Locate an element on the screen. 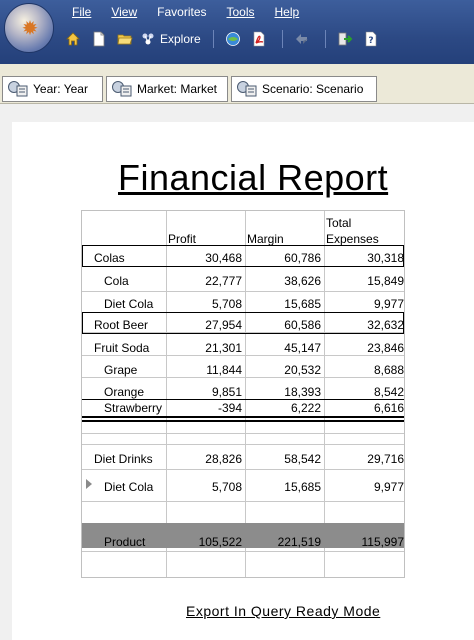  toolbar: Explore ? is located at coordinates (224, 39).